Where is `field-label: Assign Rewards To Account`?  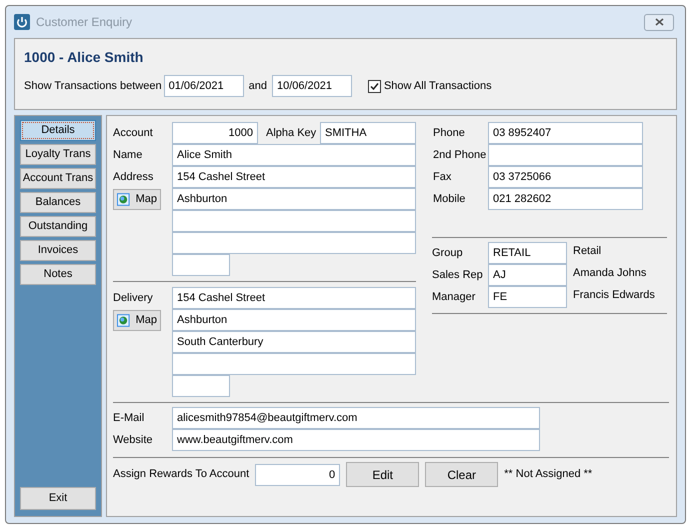 field-label: Assign Rewards To Account is located at coordinates (181, 474).